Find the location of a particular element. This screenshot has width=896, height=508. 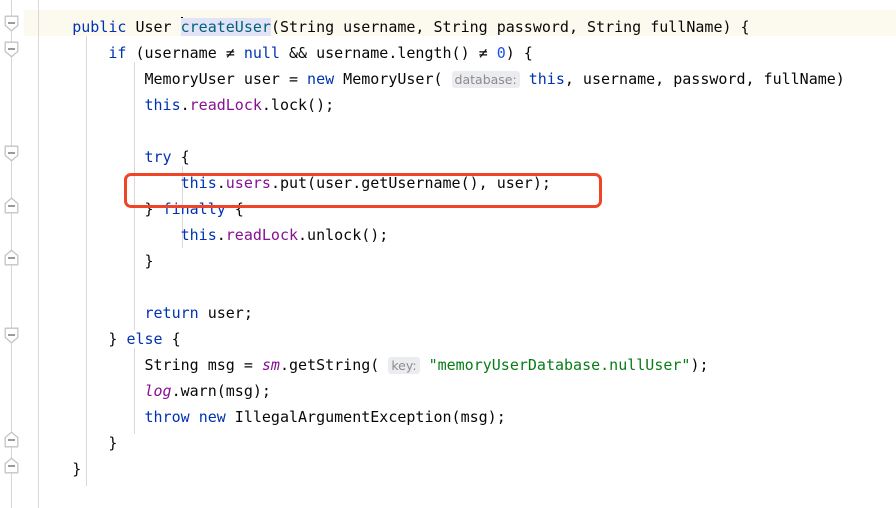

code-line: } else { is located at coordinates (448, 339).